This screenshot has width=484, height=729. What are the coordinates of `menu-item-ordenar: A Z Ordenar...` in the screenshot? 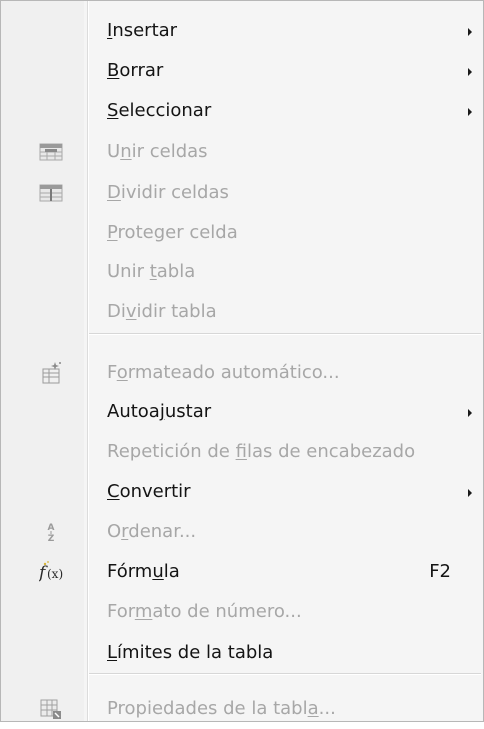 It's located at (242, 532).